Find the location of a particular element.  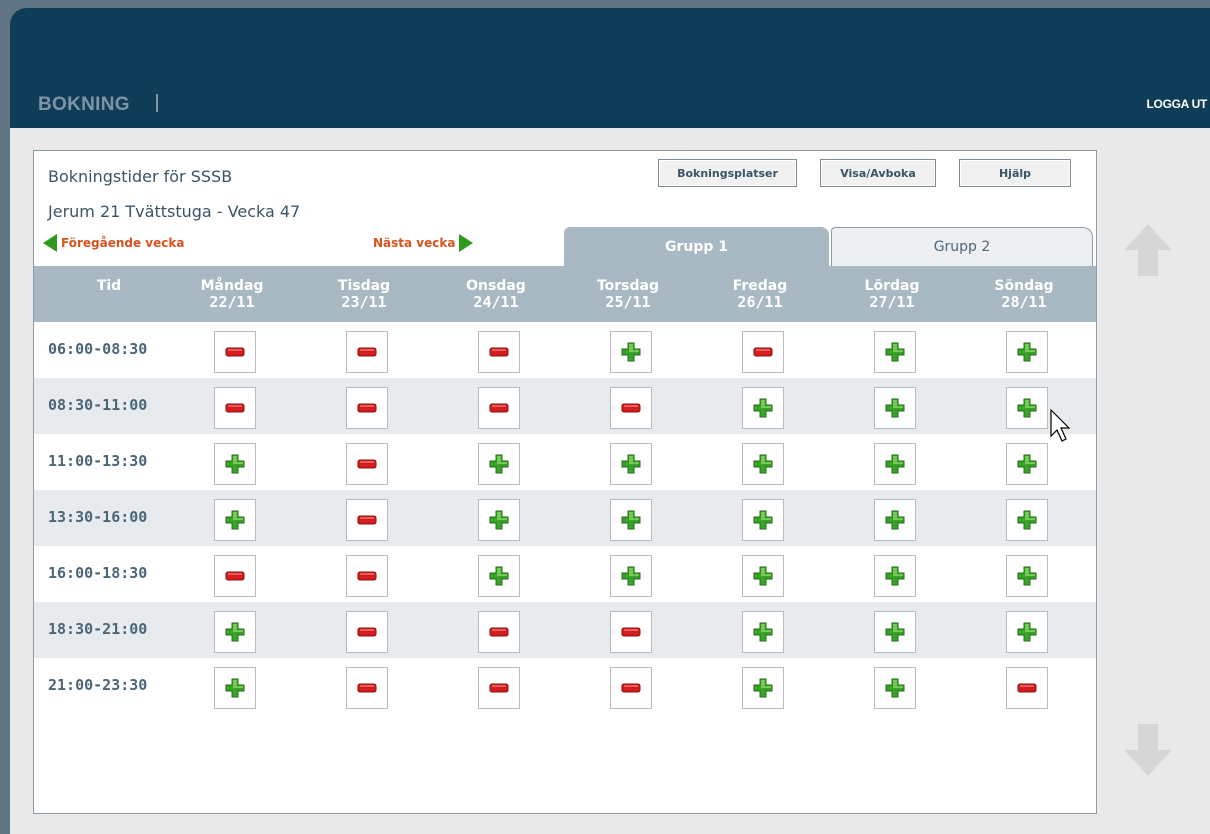

arrow-down-icon is located at coordinates (1148, 750).